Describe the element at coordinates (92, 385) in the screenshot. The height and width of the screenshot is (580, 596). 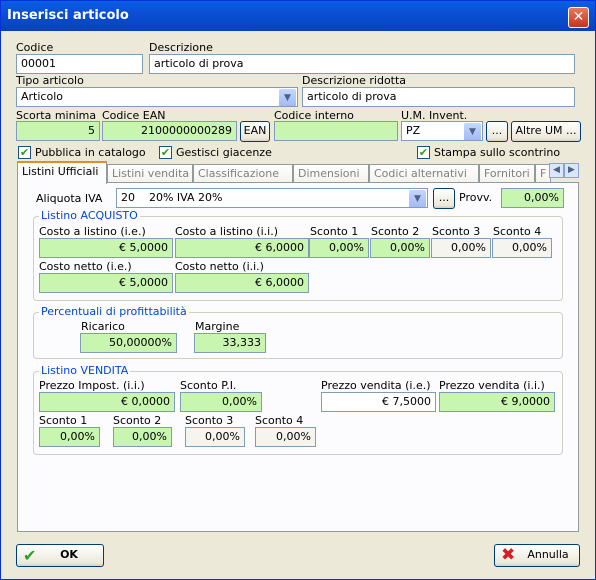
I see `prezzo-imp-label: Prezzo Impost. (i.i.)` at that location.